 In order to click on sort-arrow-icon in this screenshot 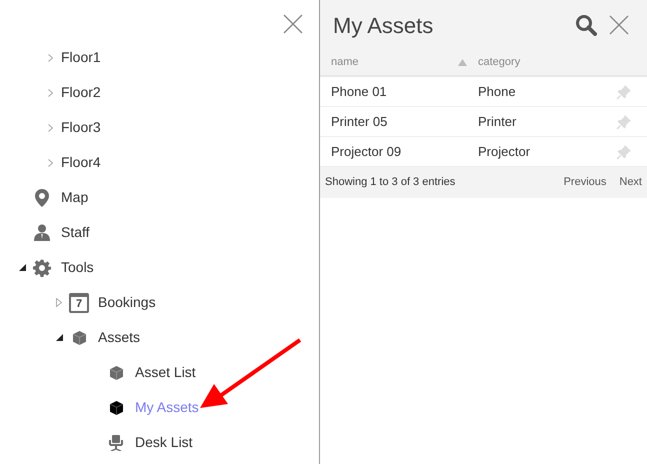, I will do `click(462, 62)`.